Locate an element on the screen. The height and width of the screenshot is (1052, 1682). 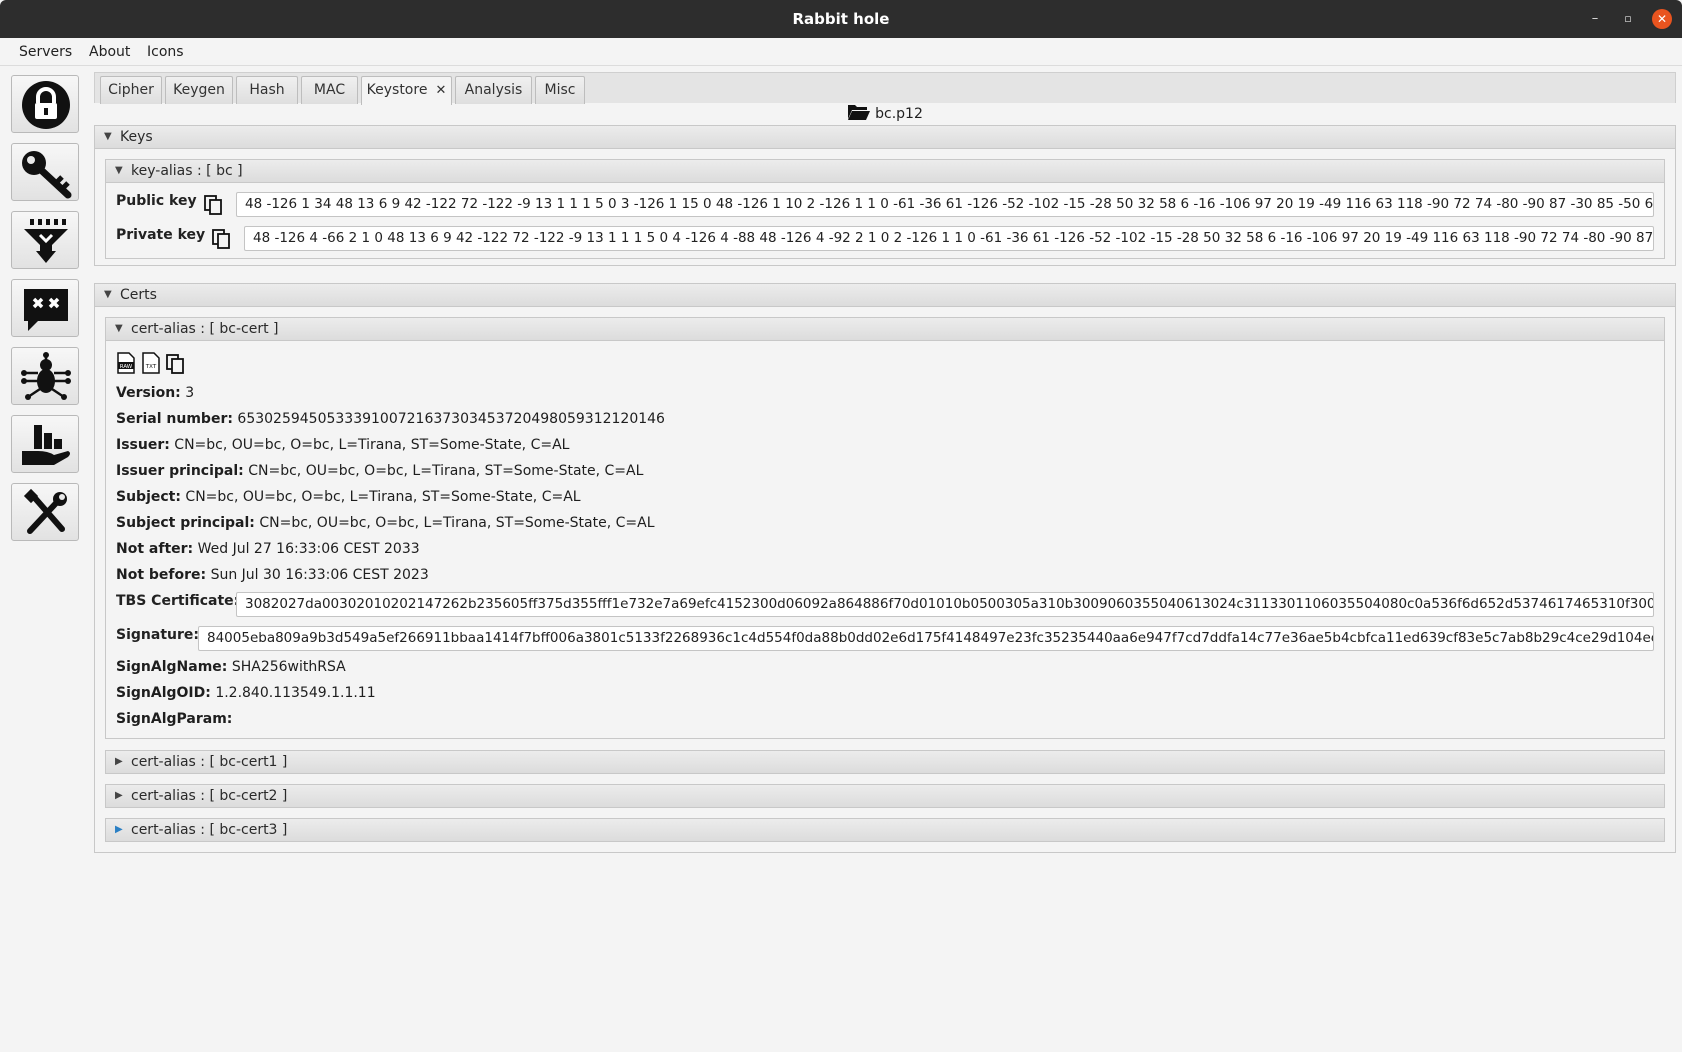
copy-public-key-button is located at coordinates (213, 205).